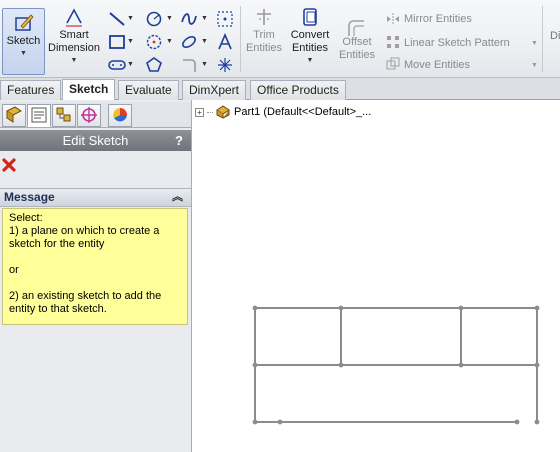 The width and height of the screenshot is (560, 452). What do you see at coordinates (74, 41) in the screenshot?
I see `smart-dimension-label: Smart Dimension` at bounding box center [74, 41].